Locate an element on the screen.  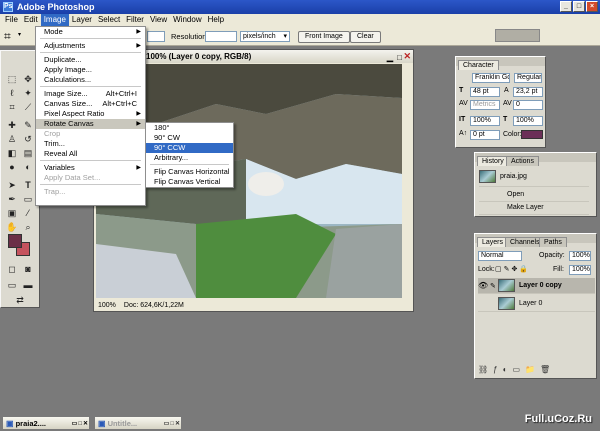
resolution-unit-select: pixels/inch ▾ is located at coordinates (265, 36).